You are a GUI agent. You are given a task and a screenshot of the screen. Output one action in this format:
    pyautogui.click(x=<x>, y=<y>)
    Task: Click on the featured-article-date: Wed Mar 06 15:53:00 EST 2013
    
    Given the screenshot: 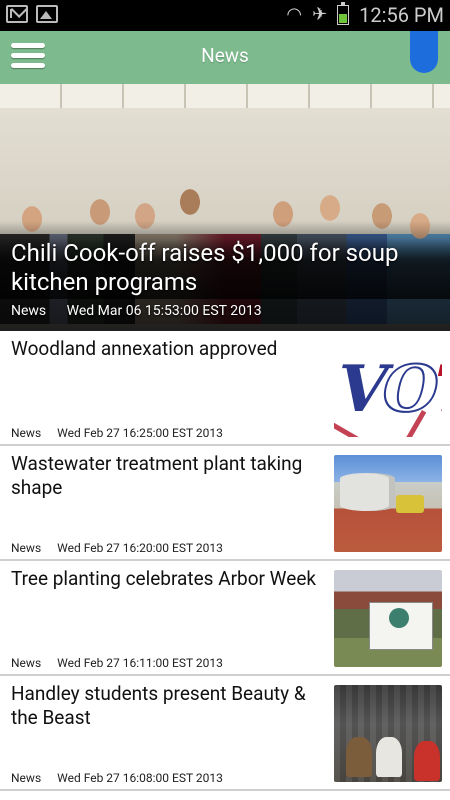 What is the action you would take?
    pyautogui.click(x=164, y=311)
    